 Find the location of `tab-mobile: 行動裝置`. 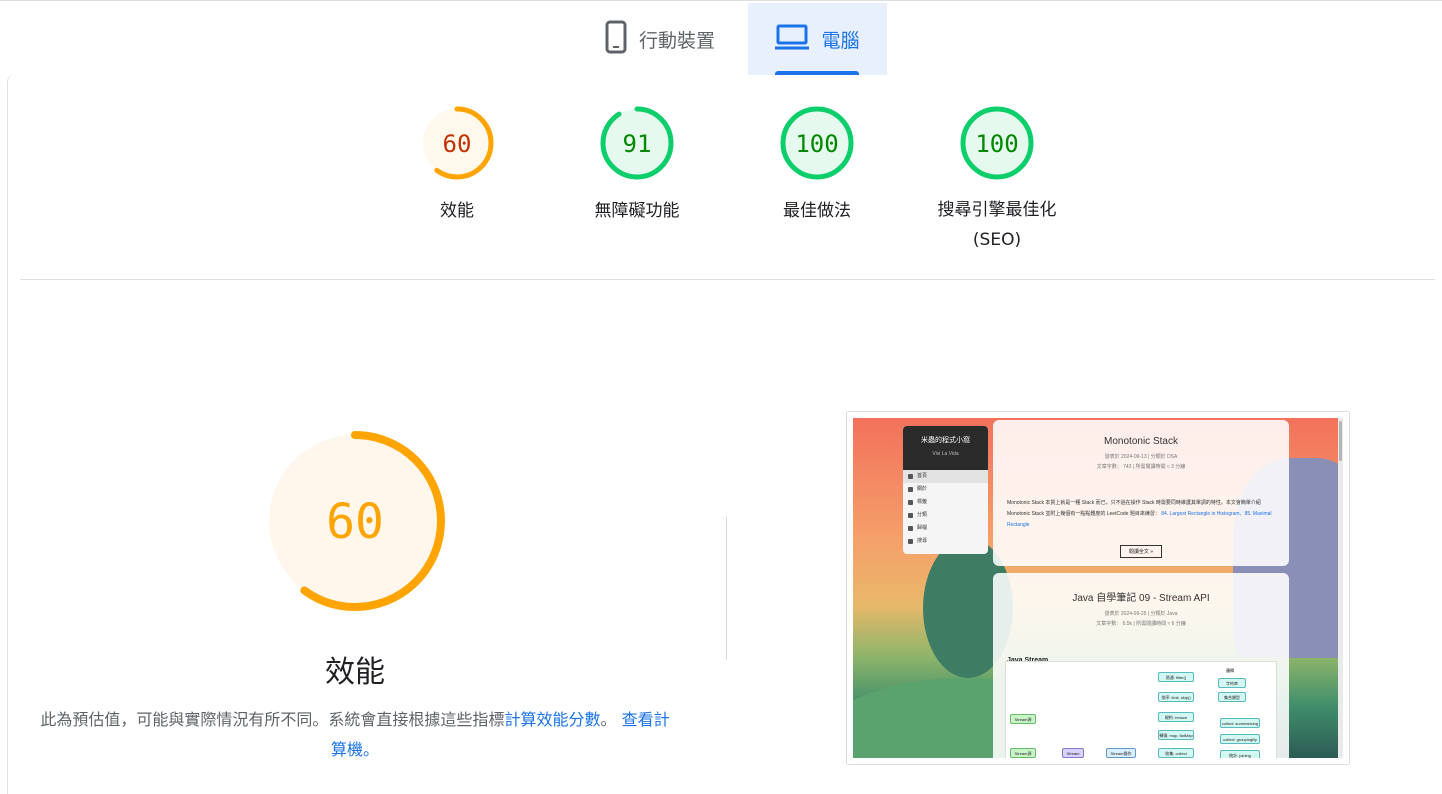

tab-mobile: 行動裝置 is located at coordinates (660, 39).